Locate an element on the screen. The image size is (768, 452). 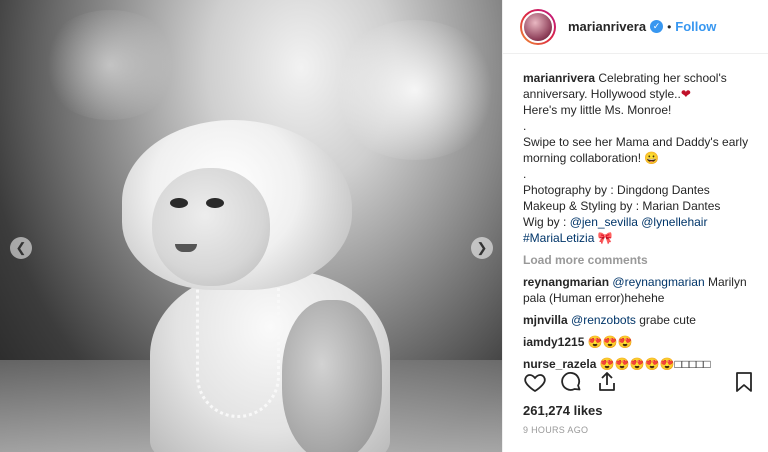
comment-mention-link: @reynangmarian is located at coordinates (658, 282).